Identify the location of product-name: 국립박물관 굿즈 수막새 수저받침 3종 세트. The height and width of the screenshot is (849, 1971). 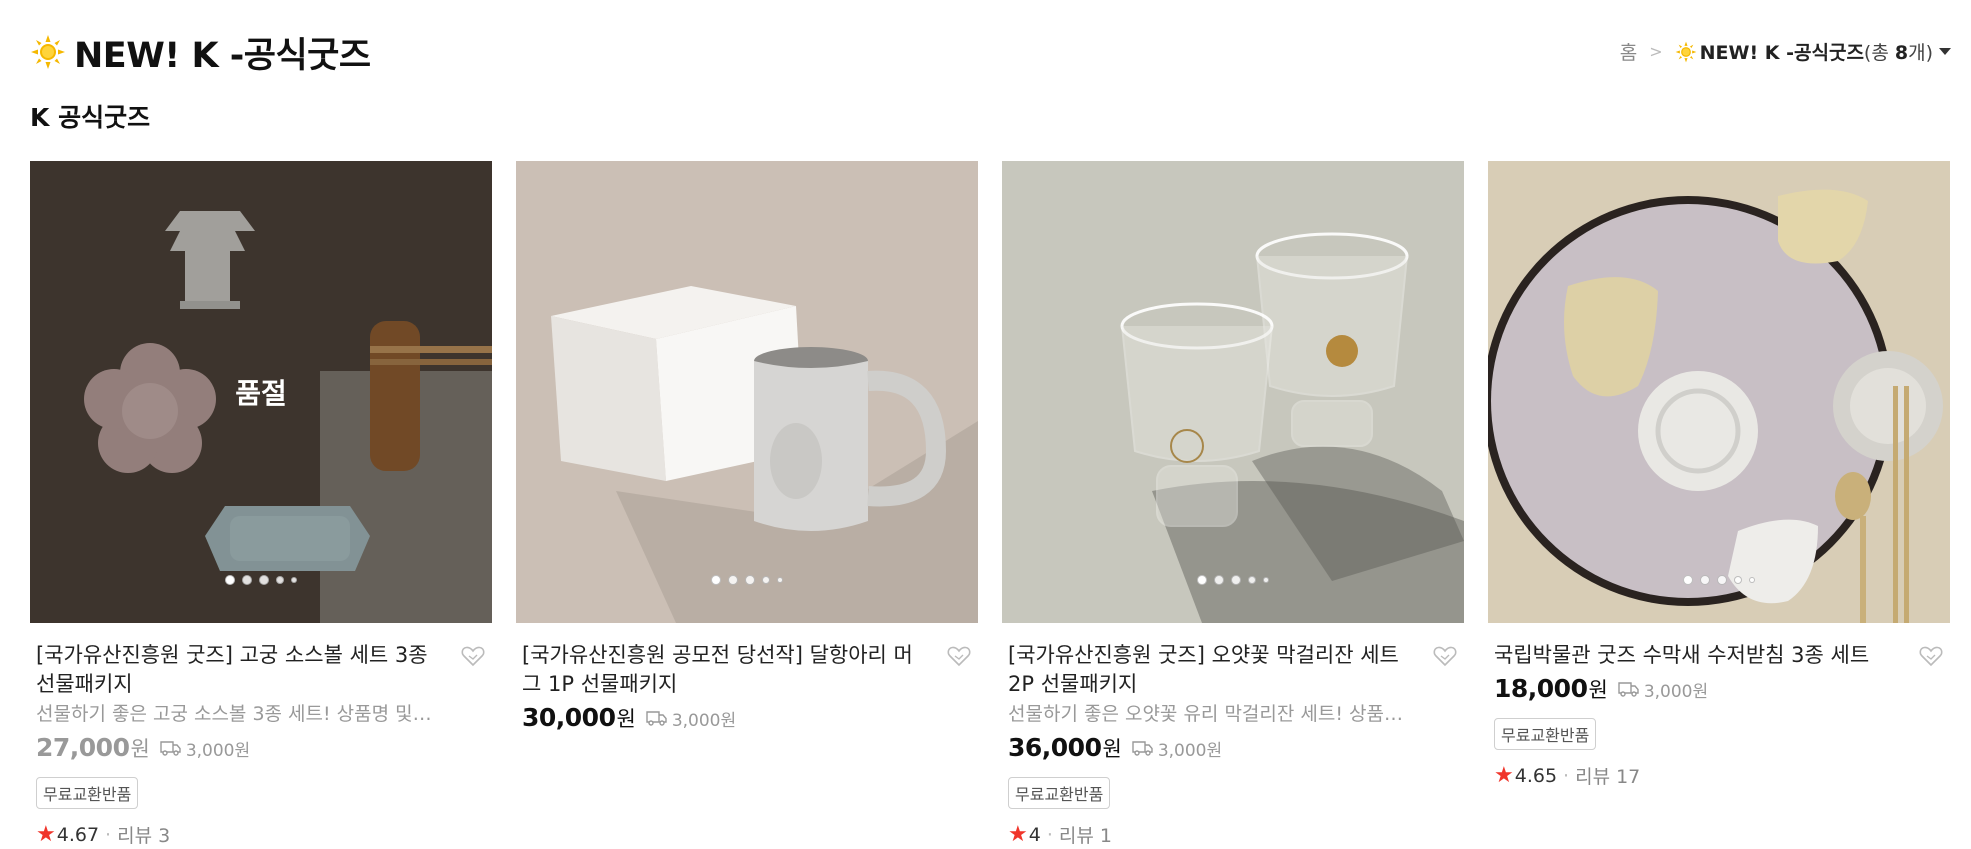
(1719, 655).